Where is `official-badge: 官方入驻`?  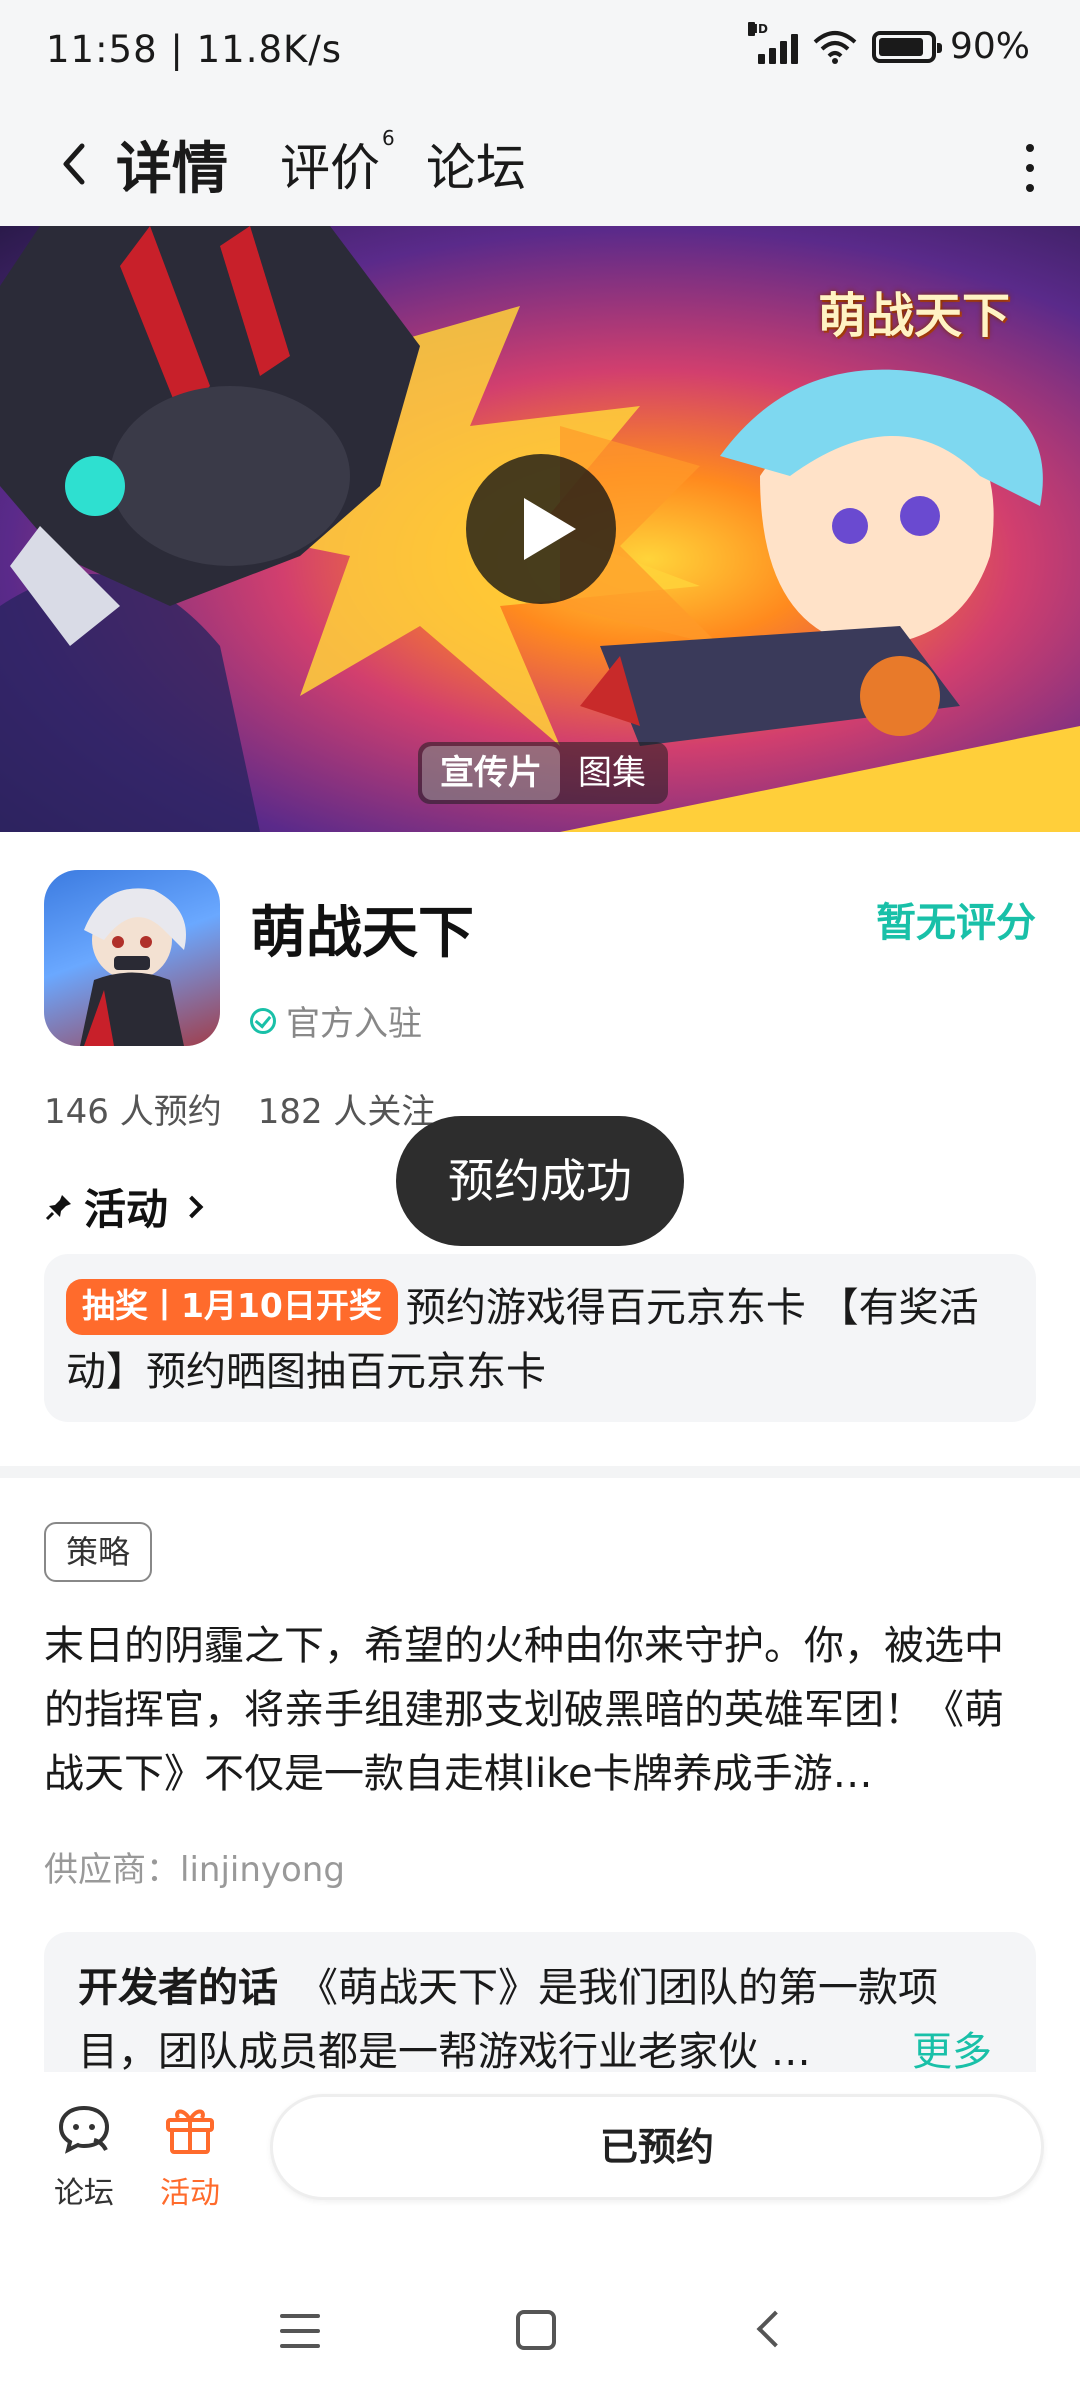 official-badge: 官方入驻 is located at coordinates (336, 1020).